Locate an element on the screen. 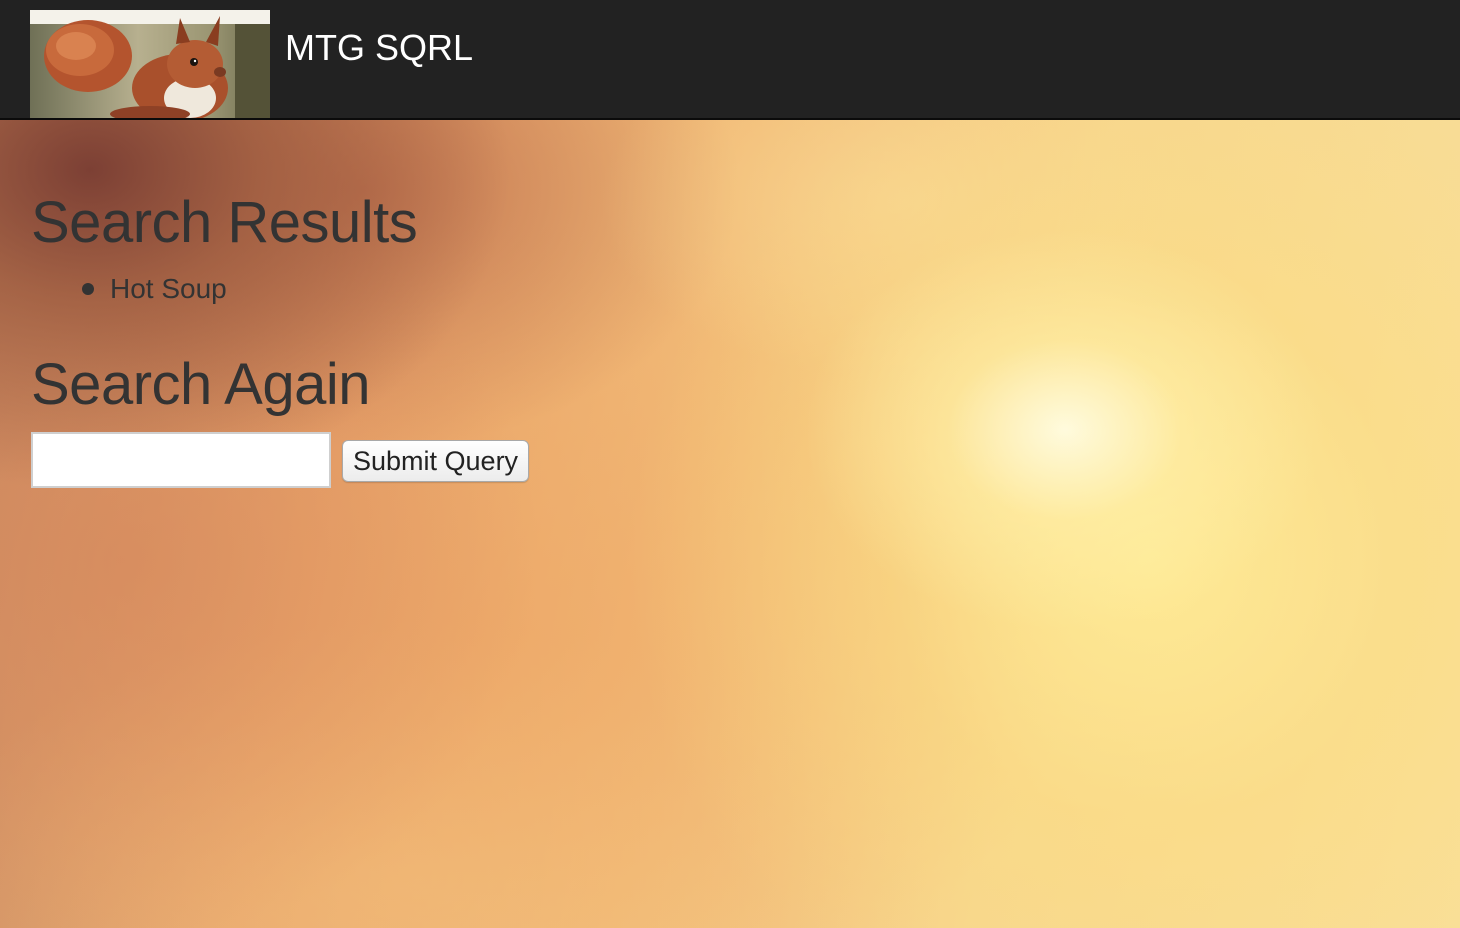  submit-query-button: Submit Query is located at coordinates (436, 461).